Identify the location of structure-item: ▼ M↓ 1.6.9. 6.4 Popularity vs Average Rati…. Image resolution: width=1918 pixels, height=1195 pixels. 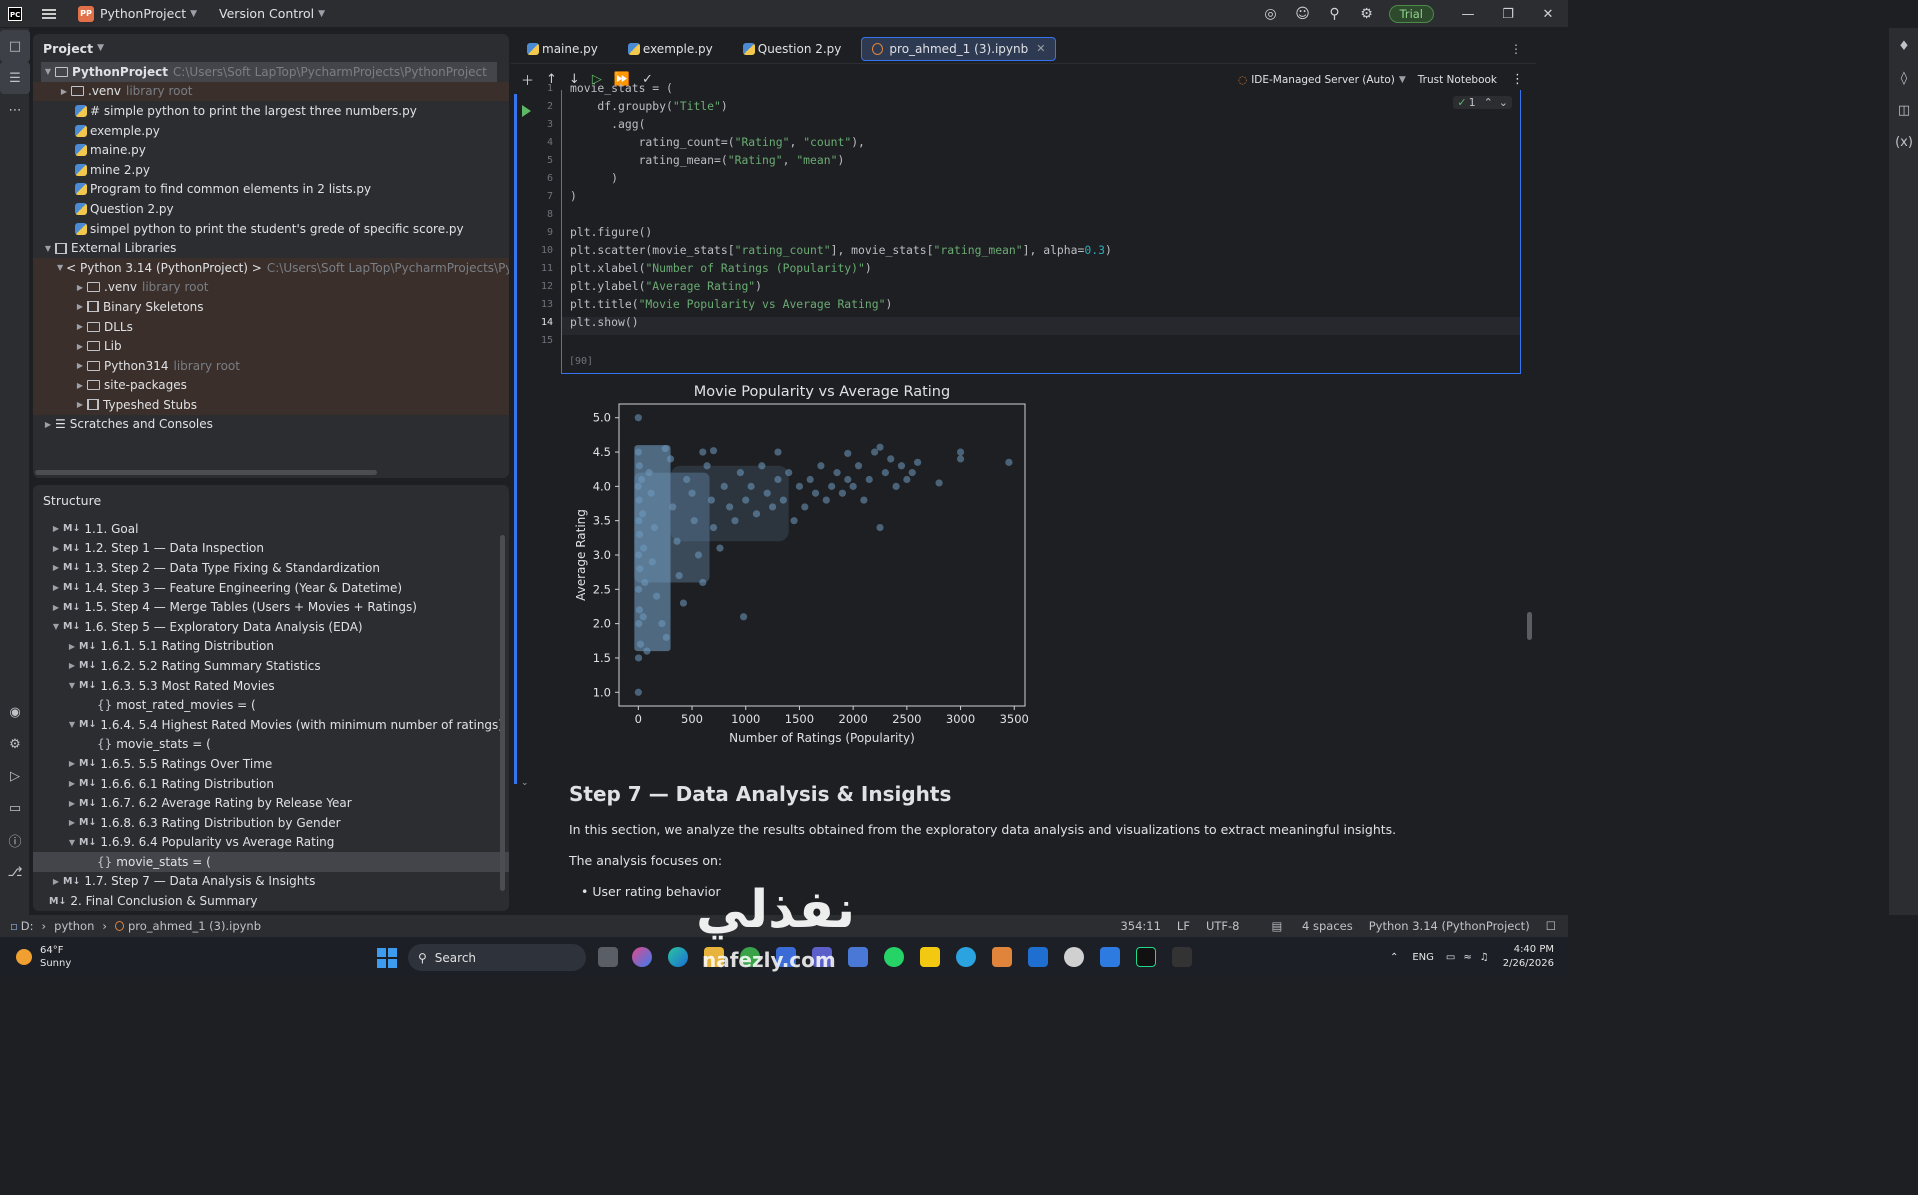
(271, 843).